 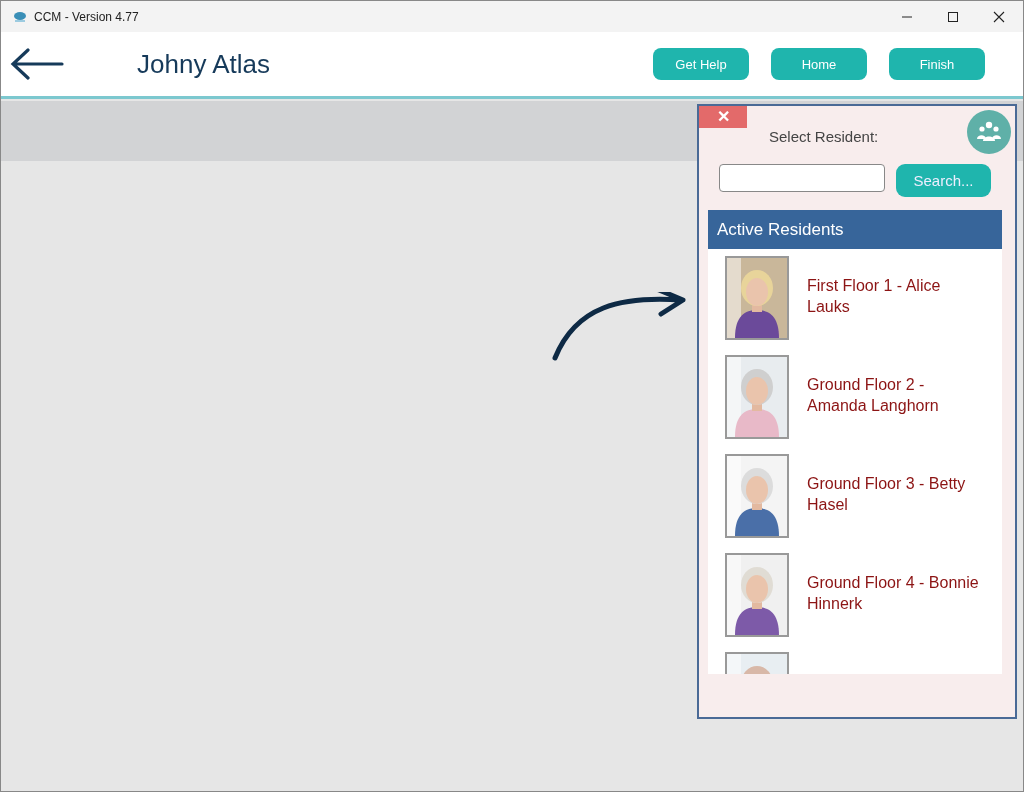 I want to click on close-icon, so click(x=999, y=16).